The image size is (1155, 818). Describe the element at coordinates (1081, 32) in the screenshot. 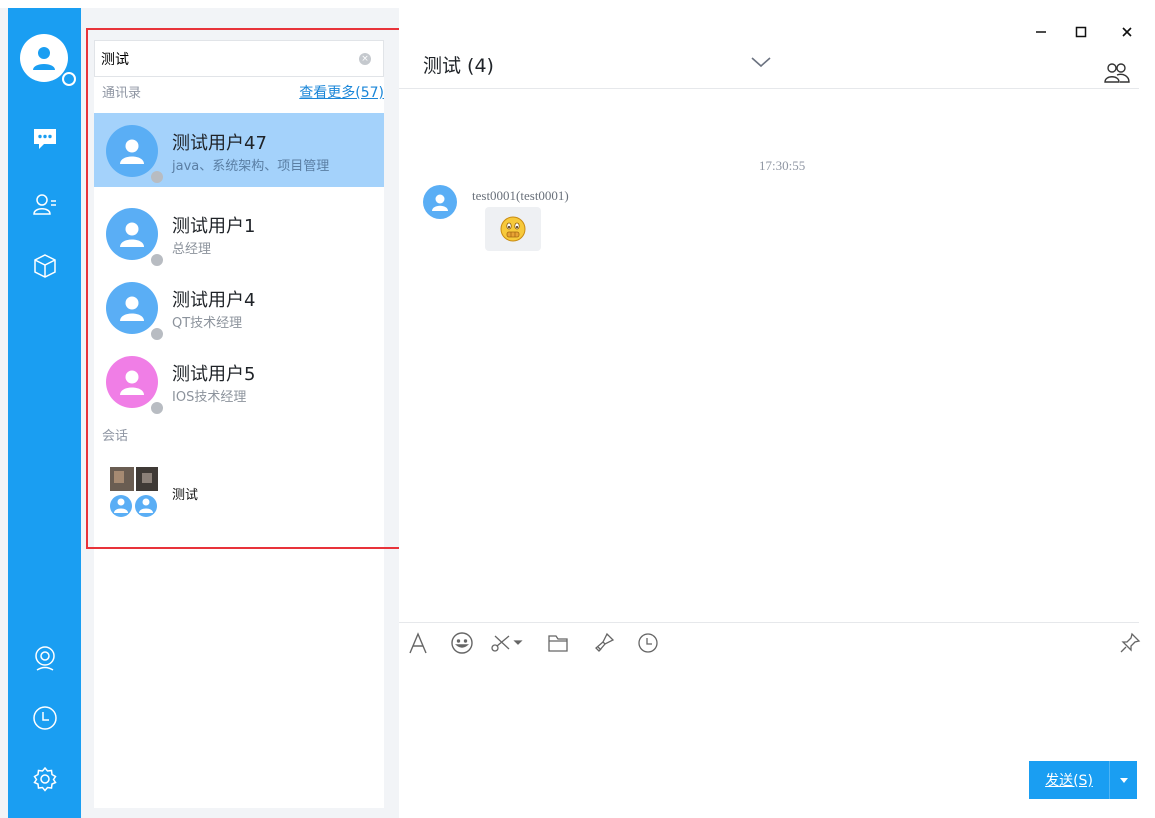

I see `maximize-icon` at that location.